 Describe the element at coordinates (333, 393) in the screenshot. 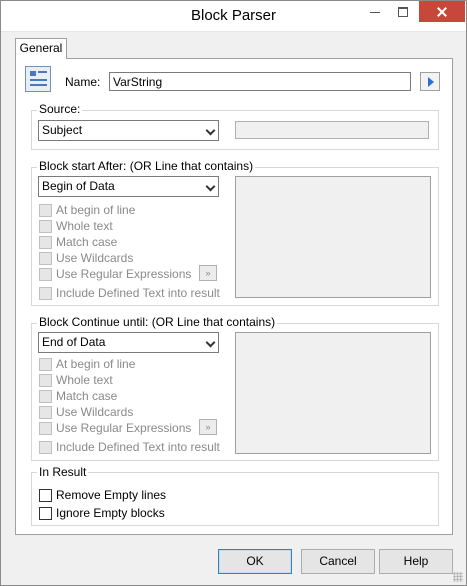

I see `block-continue-text-area` at that location.